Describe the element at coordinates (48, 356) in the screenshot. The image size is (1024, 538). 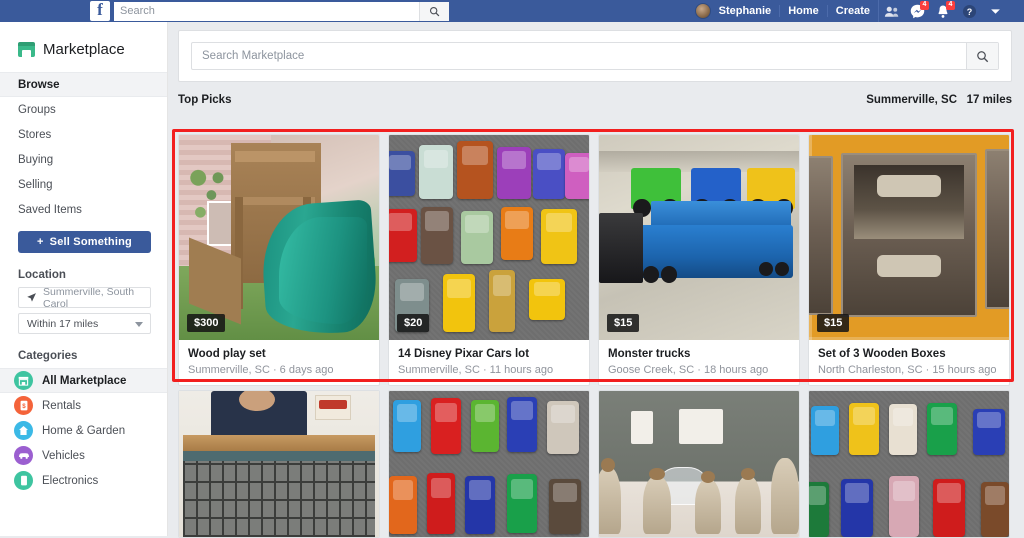
I see `categories-heading: Categories` at that location.